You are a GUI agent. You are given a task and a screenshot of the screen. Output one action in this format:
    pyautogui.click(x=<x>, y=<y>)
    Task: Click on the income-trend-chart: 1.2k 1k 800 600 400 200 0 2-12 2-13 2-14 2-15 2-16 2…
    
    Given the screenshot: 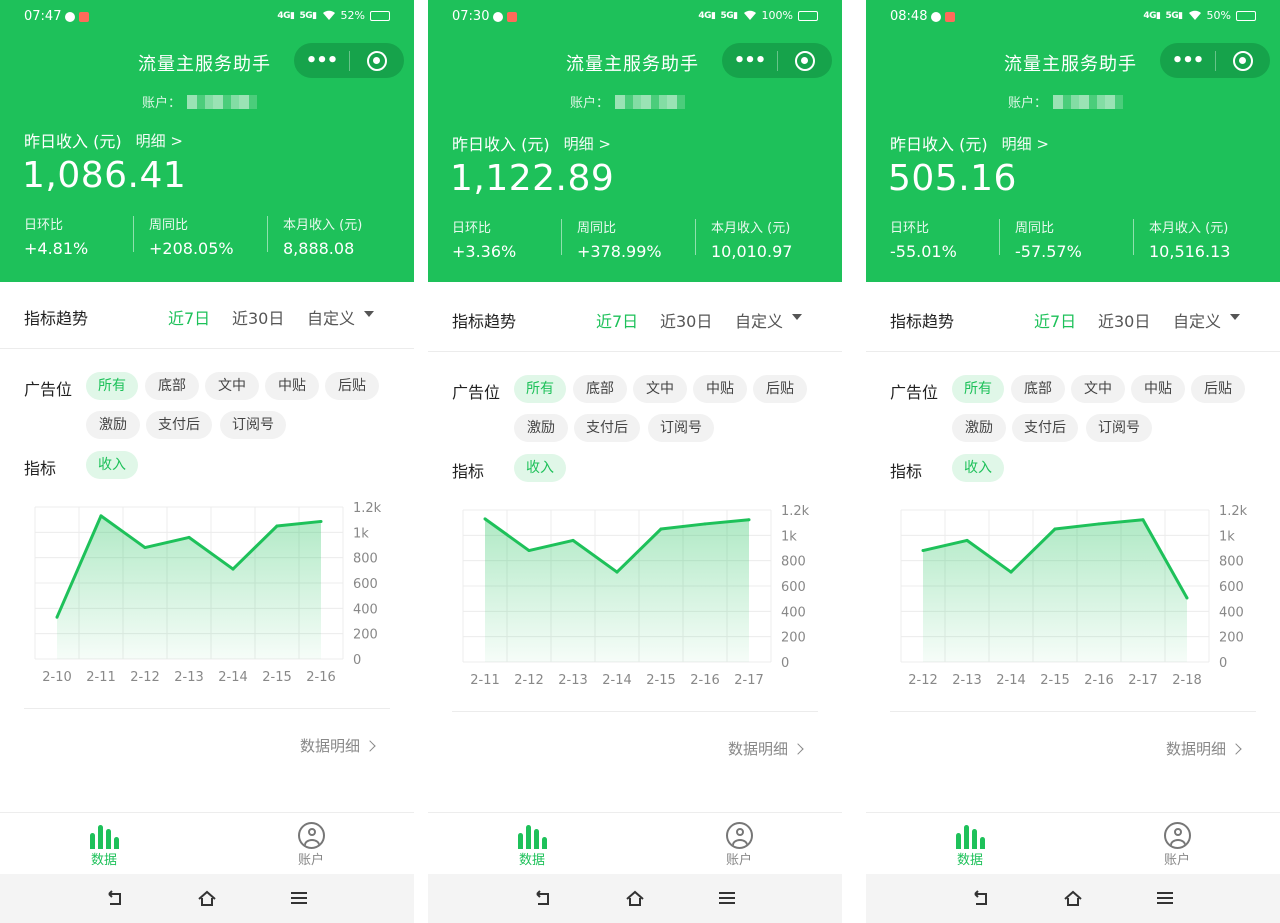 What is the action you would take?
    pyautogui.click(x=1074, y=596)
    